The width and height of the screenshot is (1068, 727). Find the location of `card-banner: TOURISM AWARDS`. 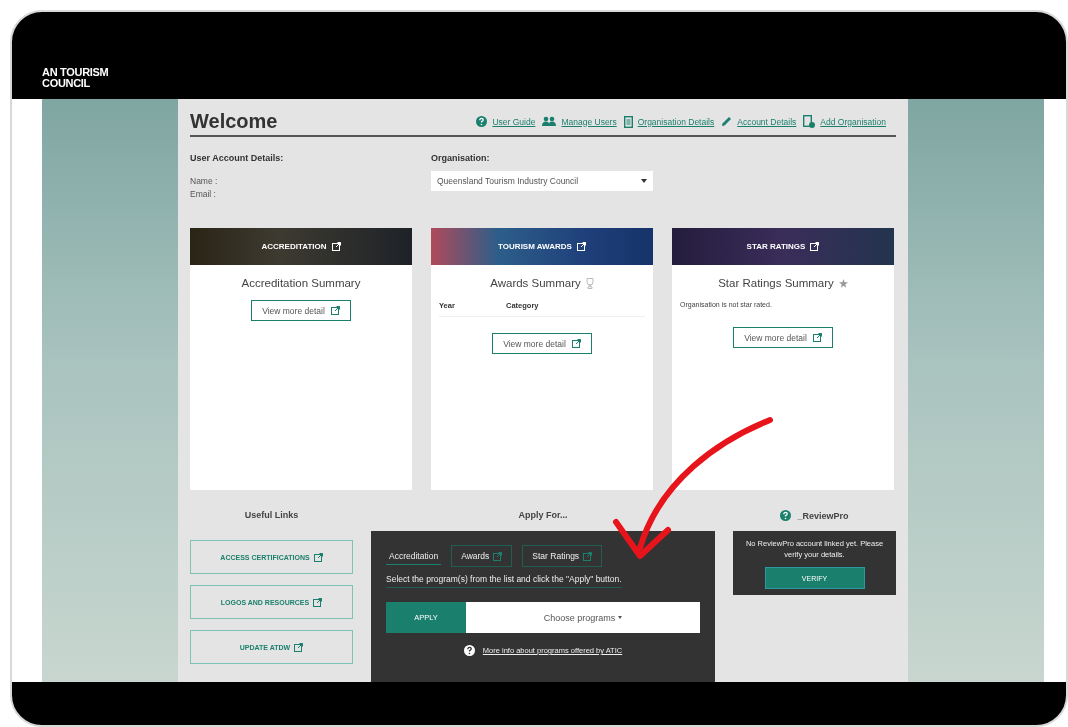

card-banner: TOURISM AWARDS is located at coordinates (542, 246).